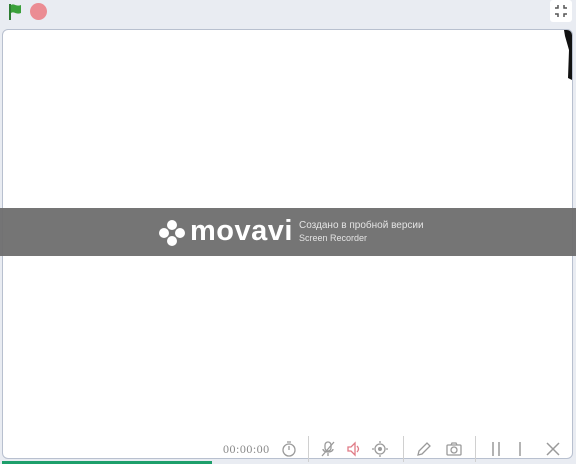 The height and width of the screenshot is (464, 576). What do you see at coordinates (15, 12) in the screenshot?
I see `green-flag-icon` at bounding box center [15, 12].